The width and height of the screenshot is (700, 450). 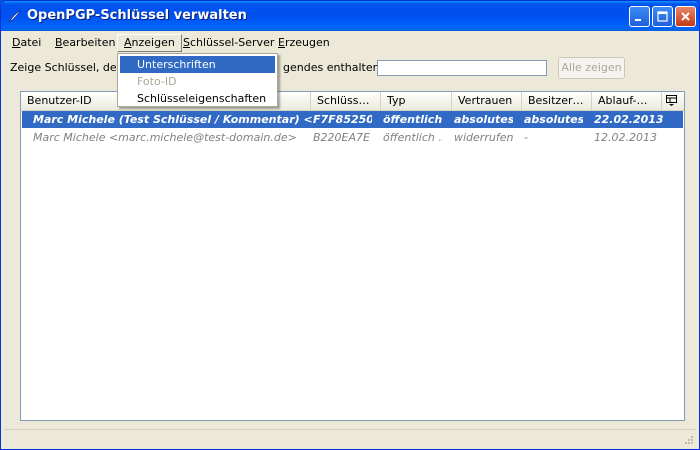 I want to click on column-type: Typ, so click(x=416, y=101).